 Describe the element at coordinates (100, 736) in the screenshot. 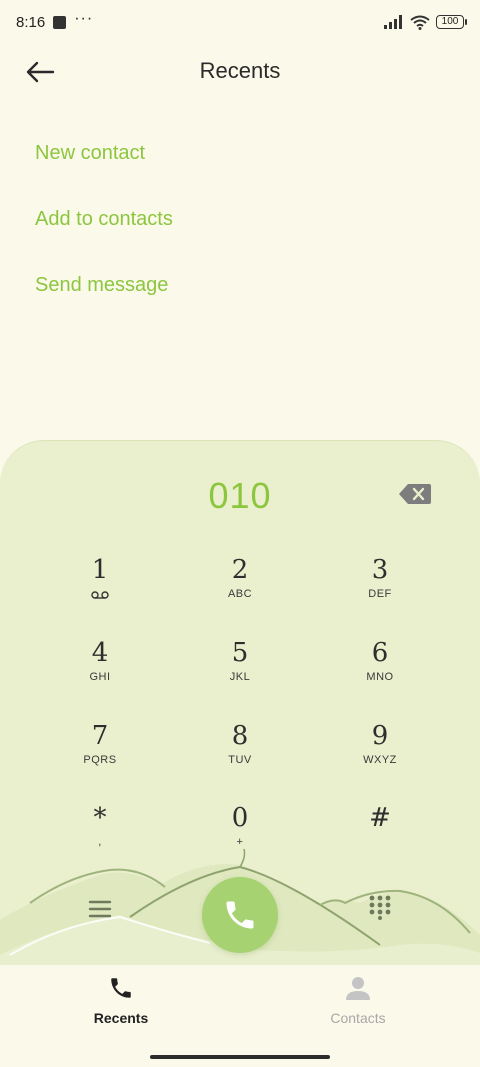

I see `key-digit: 7` at that location.